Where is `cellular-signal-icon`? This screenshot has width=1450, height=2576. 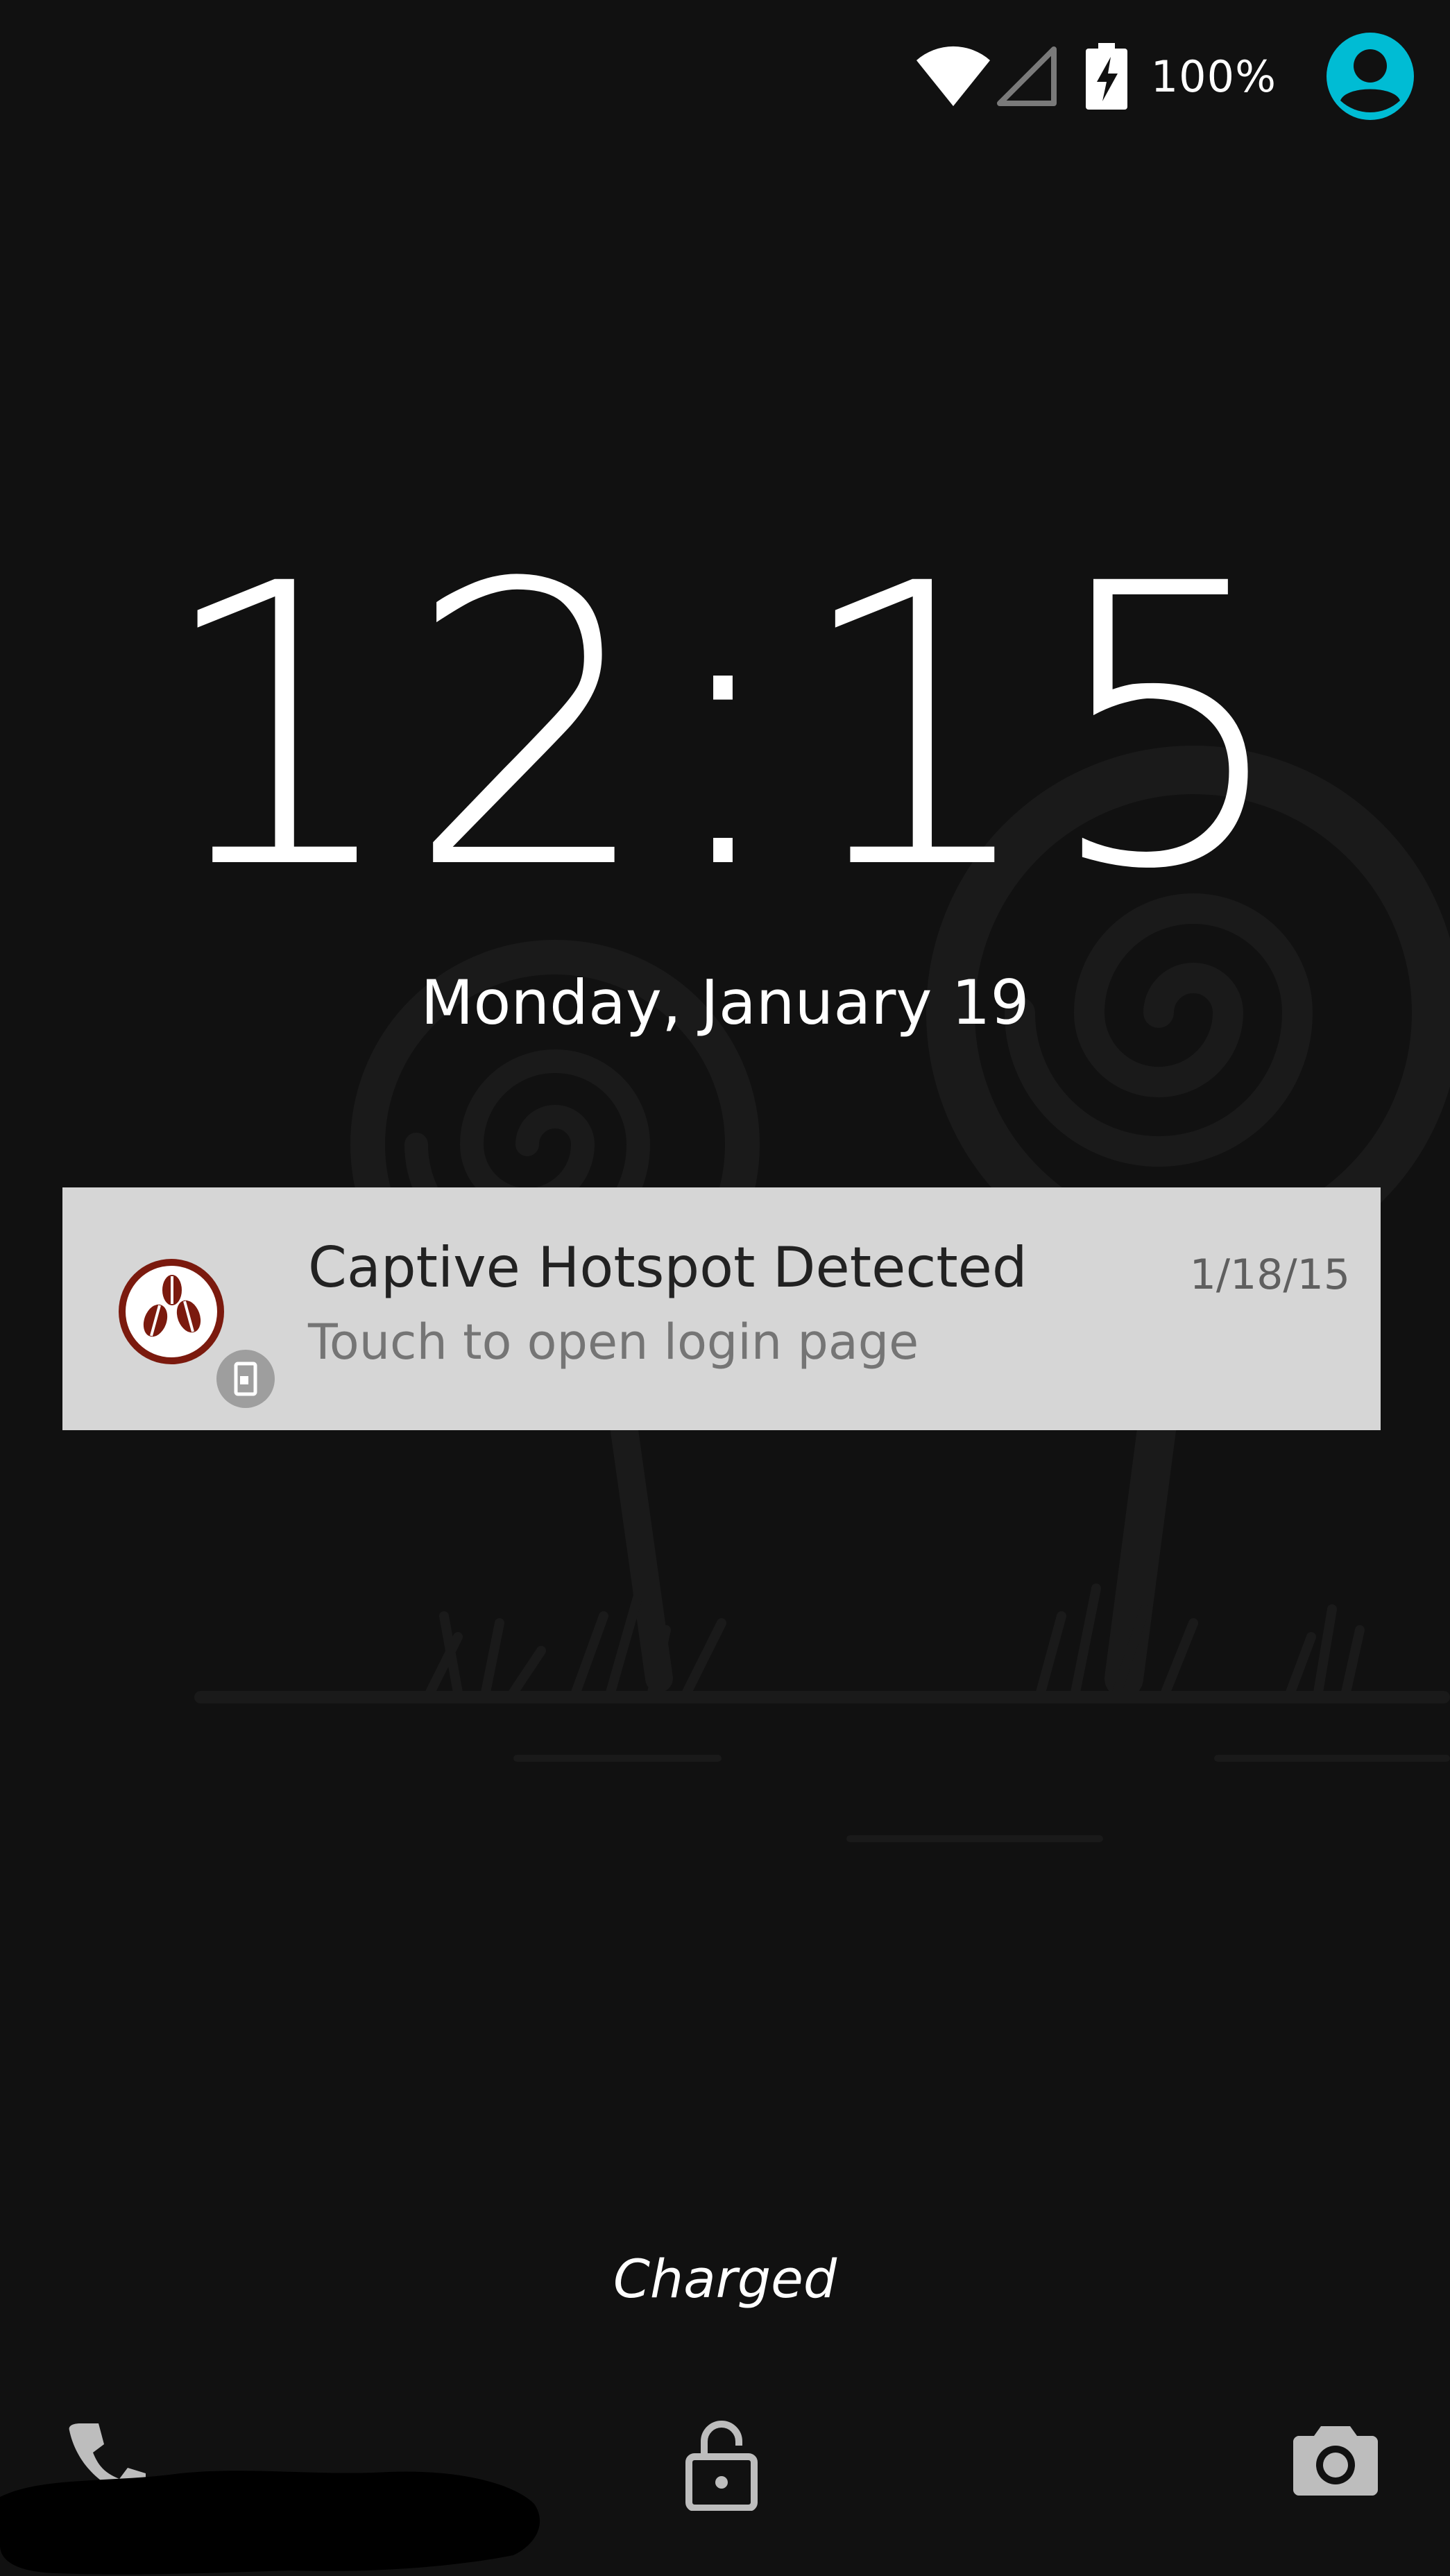 cellular-signal-icon is located at coordinates (1026, 76).